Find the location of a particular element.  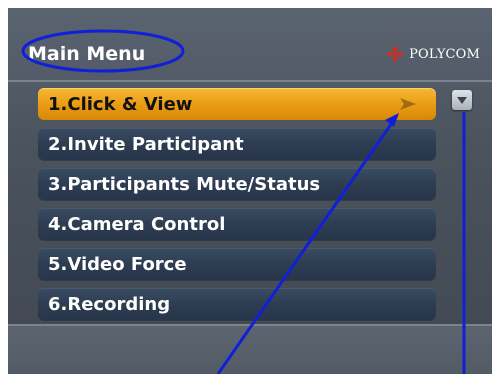

menu-item-label: 6.Recording is located at coordinates (109, 304).